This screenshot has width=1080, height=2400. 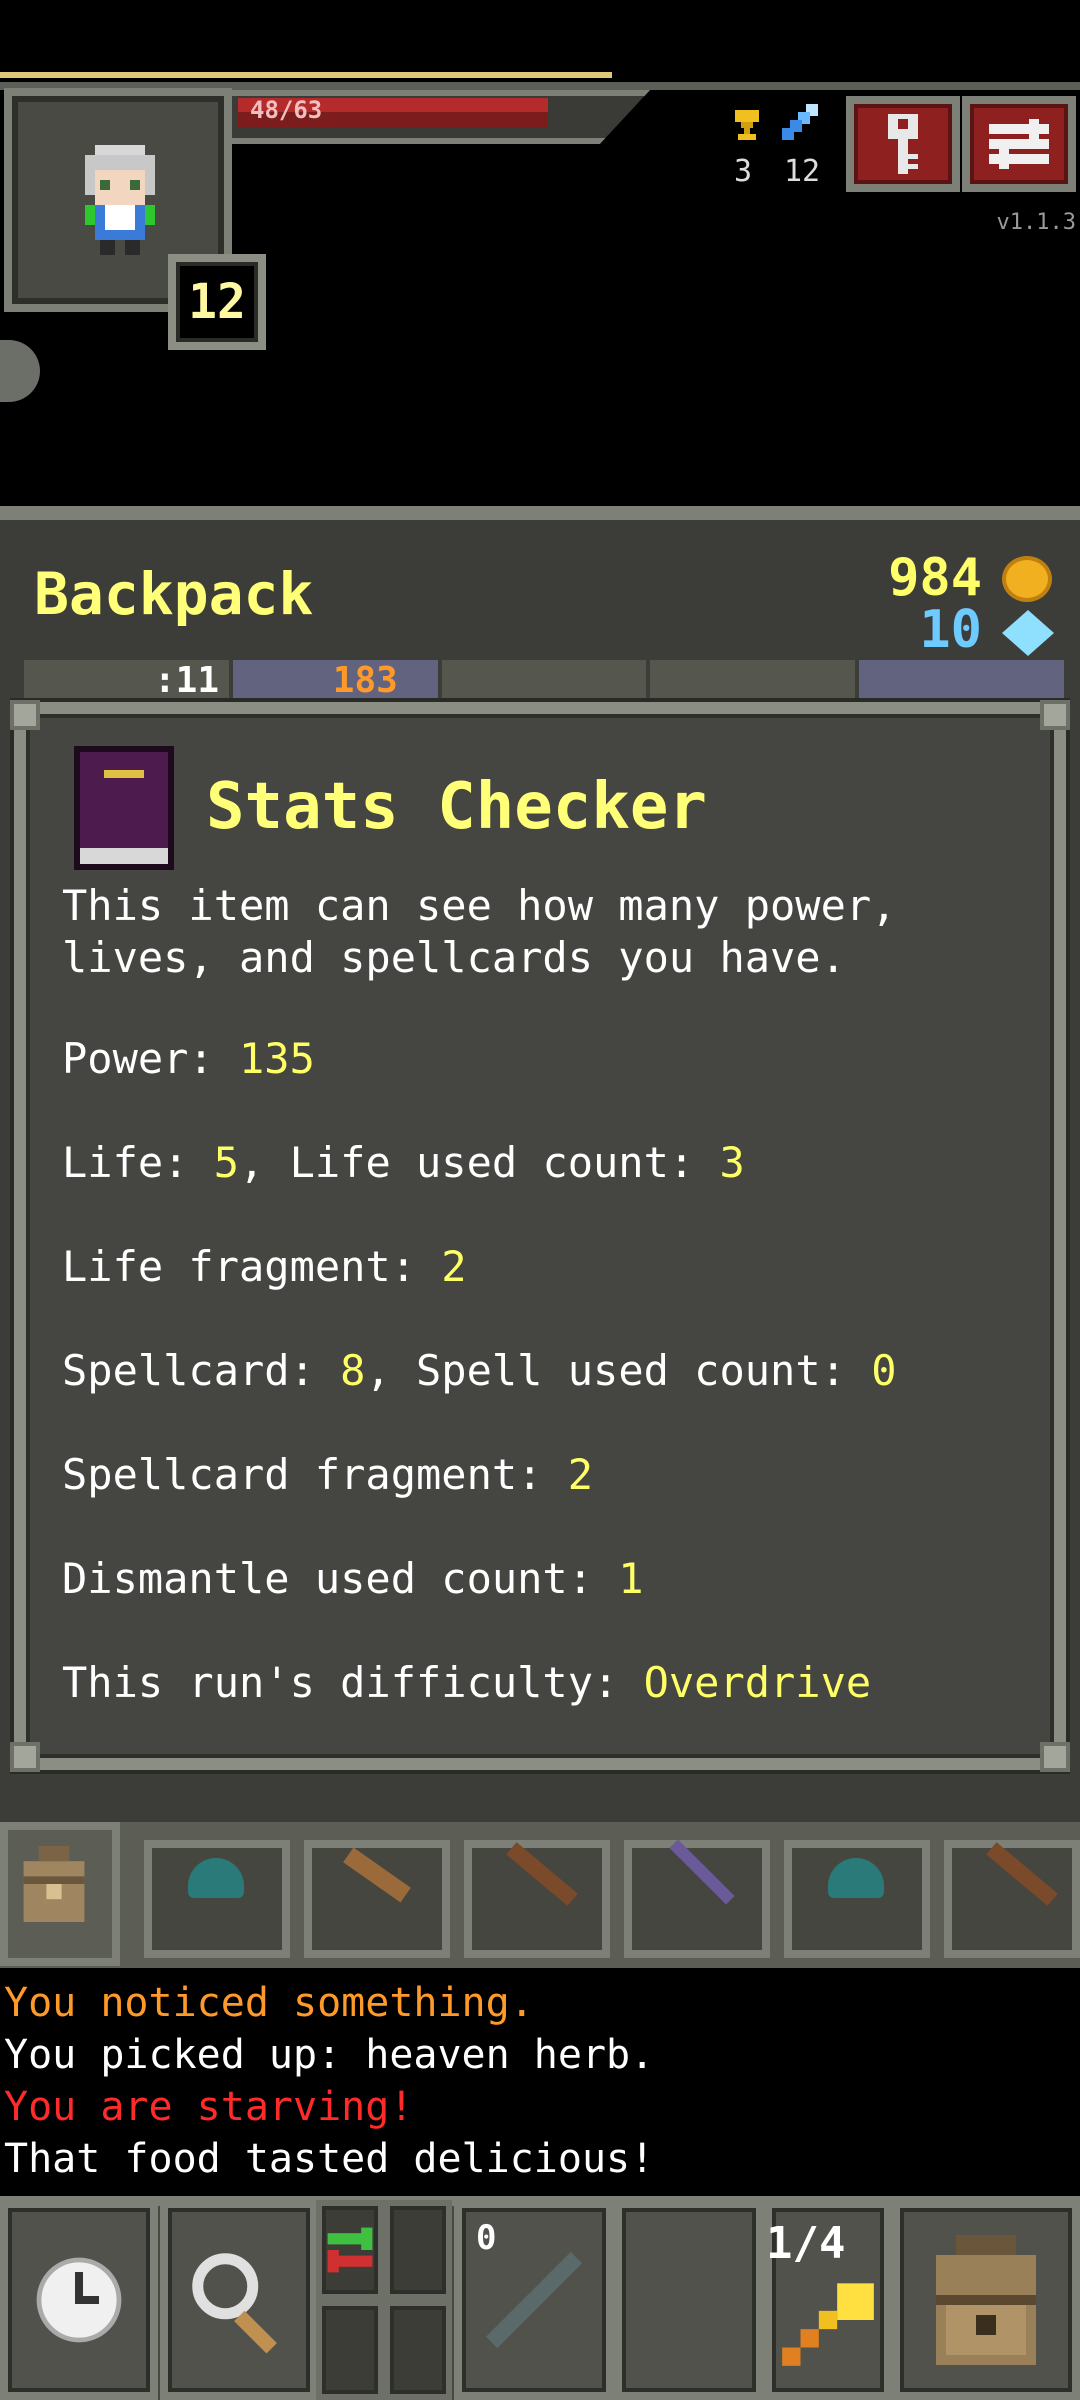 What do you see at coordinates (486, 2238) in the screenshot?
I see `quickslot-count: 0` at bounding box center [486, 2238].